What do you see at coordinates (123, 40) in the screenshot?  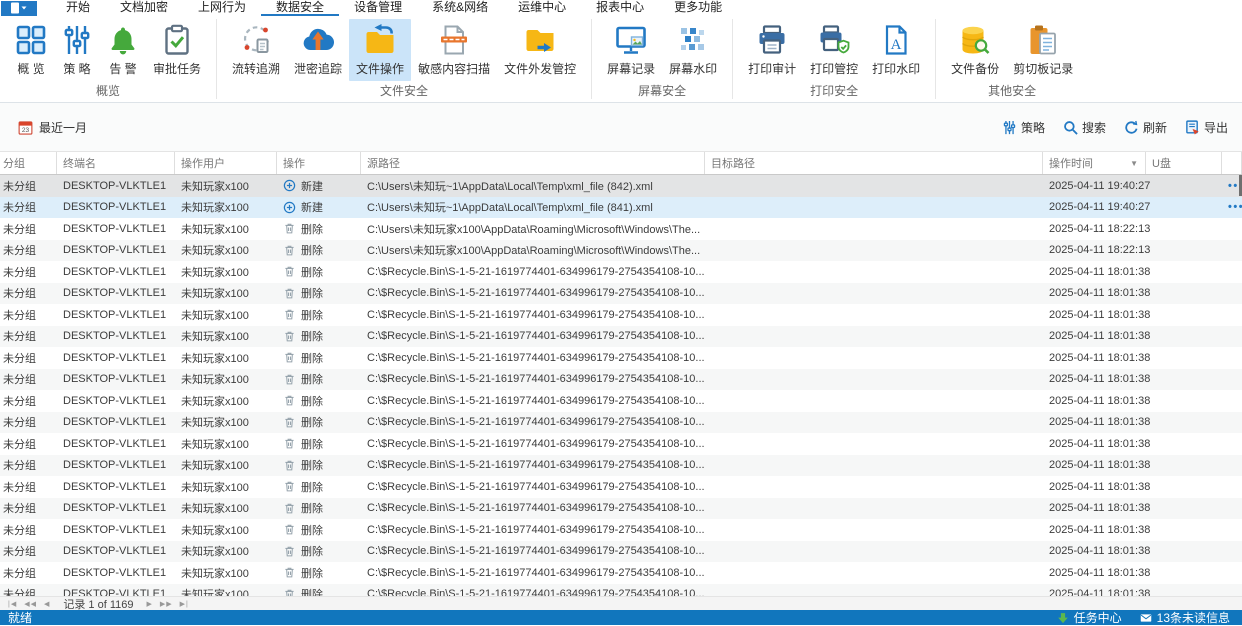 I see `alert-bell-icon` at bounding box center [123, 40].